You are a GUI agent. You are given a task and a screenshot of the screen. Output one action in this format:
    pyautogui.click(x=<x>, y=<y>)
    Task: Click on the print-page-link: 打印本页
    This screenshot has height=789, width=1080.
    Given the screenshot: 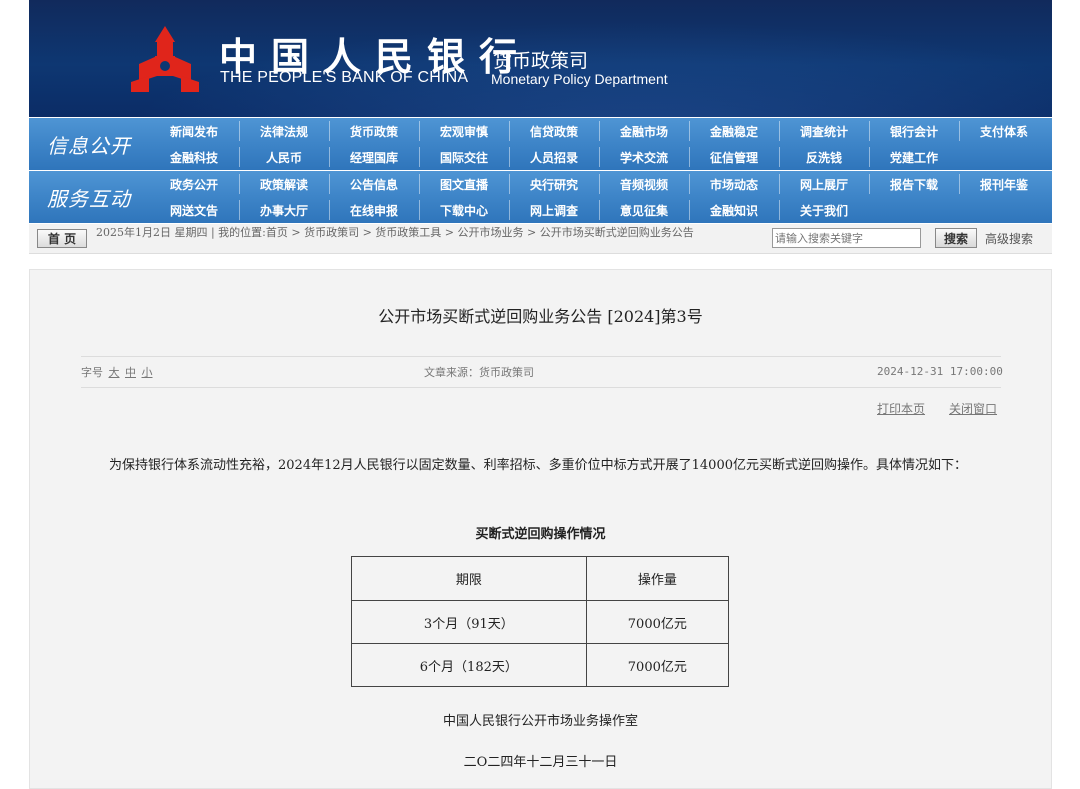 What is the action you would take?
    pyautogui.click(x=901, y=408)
    